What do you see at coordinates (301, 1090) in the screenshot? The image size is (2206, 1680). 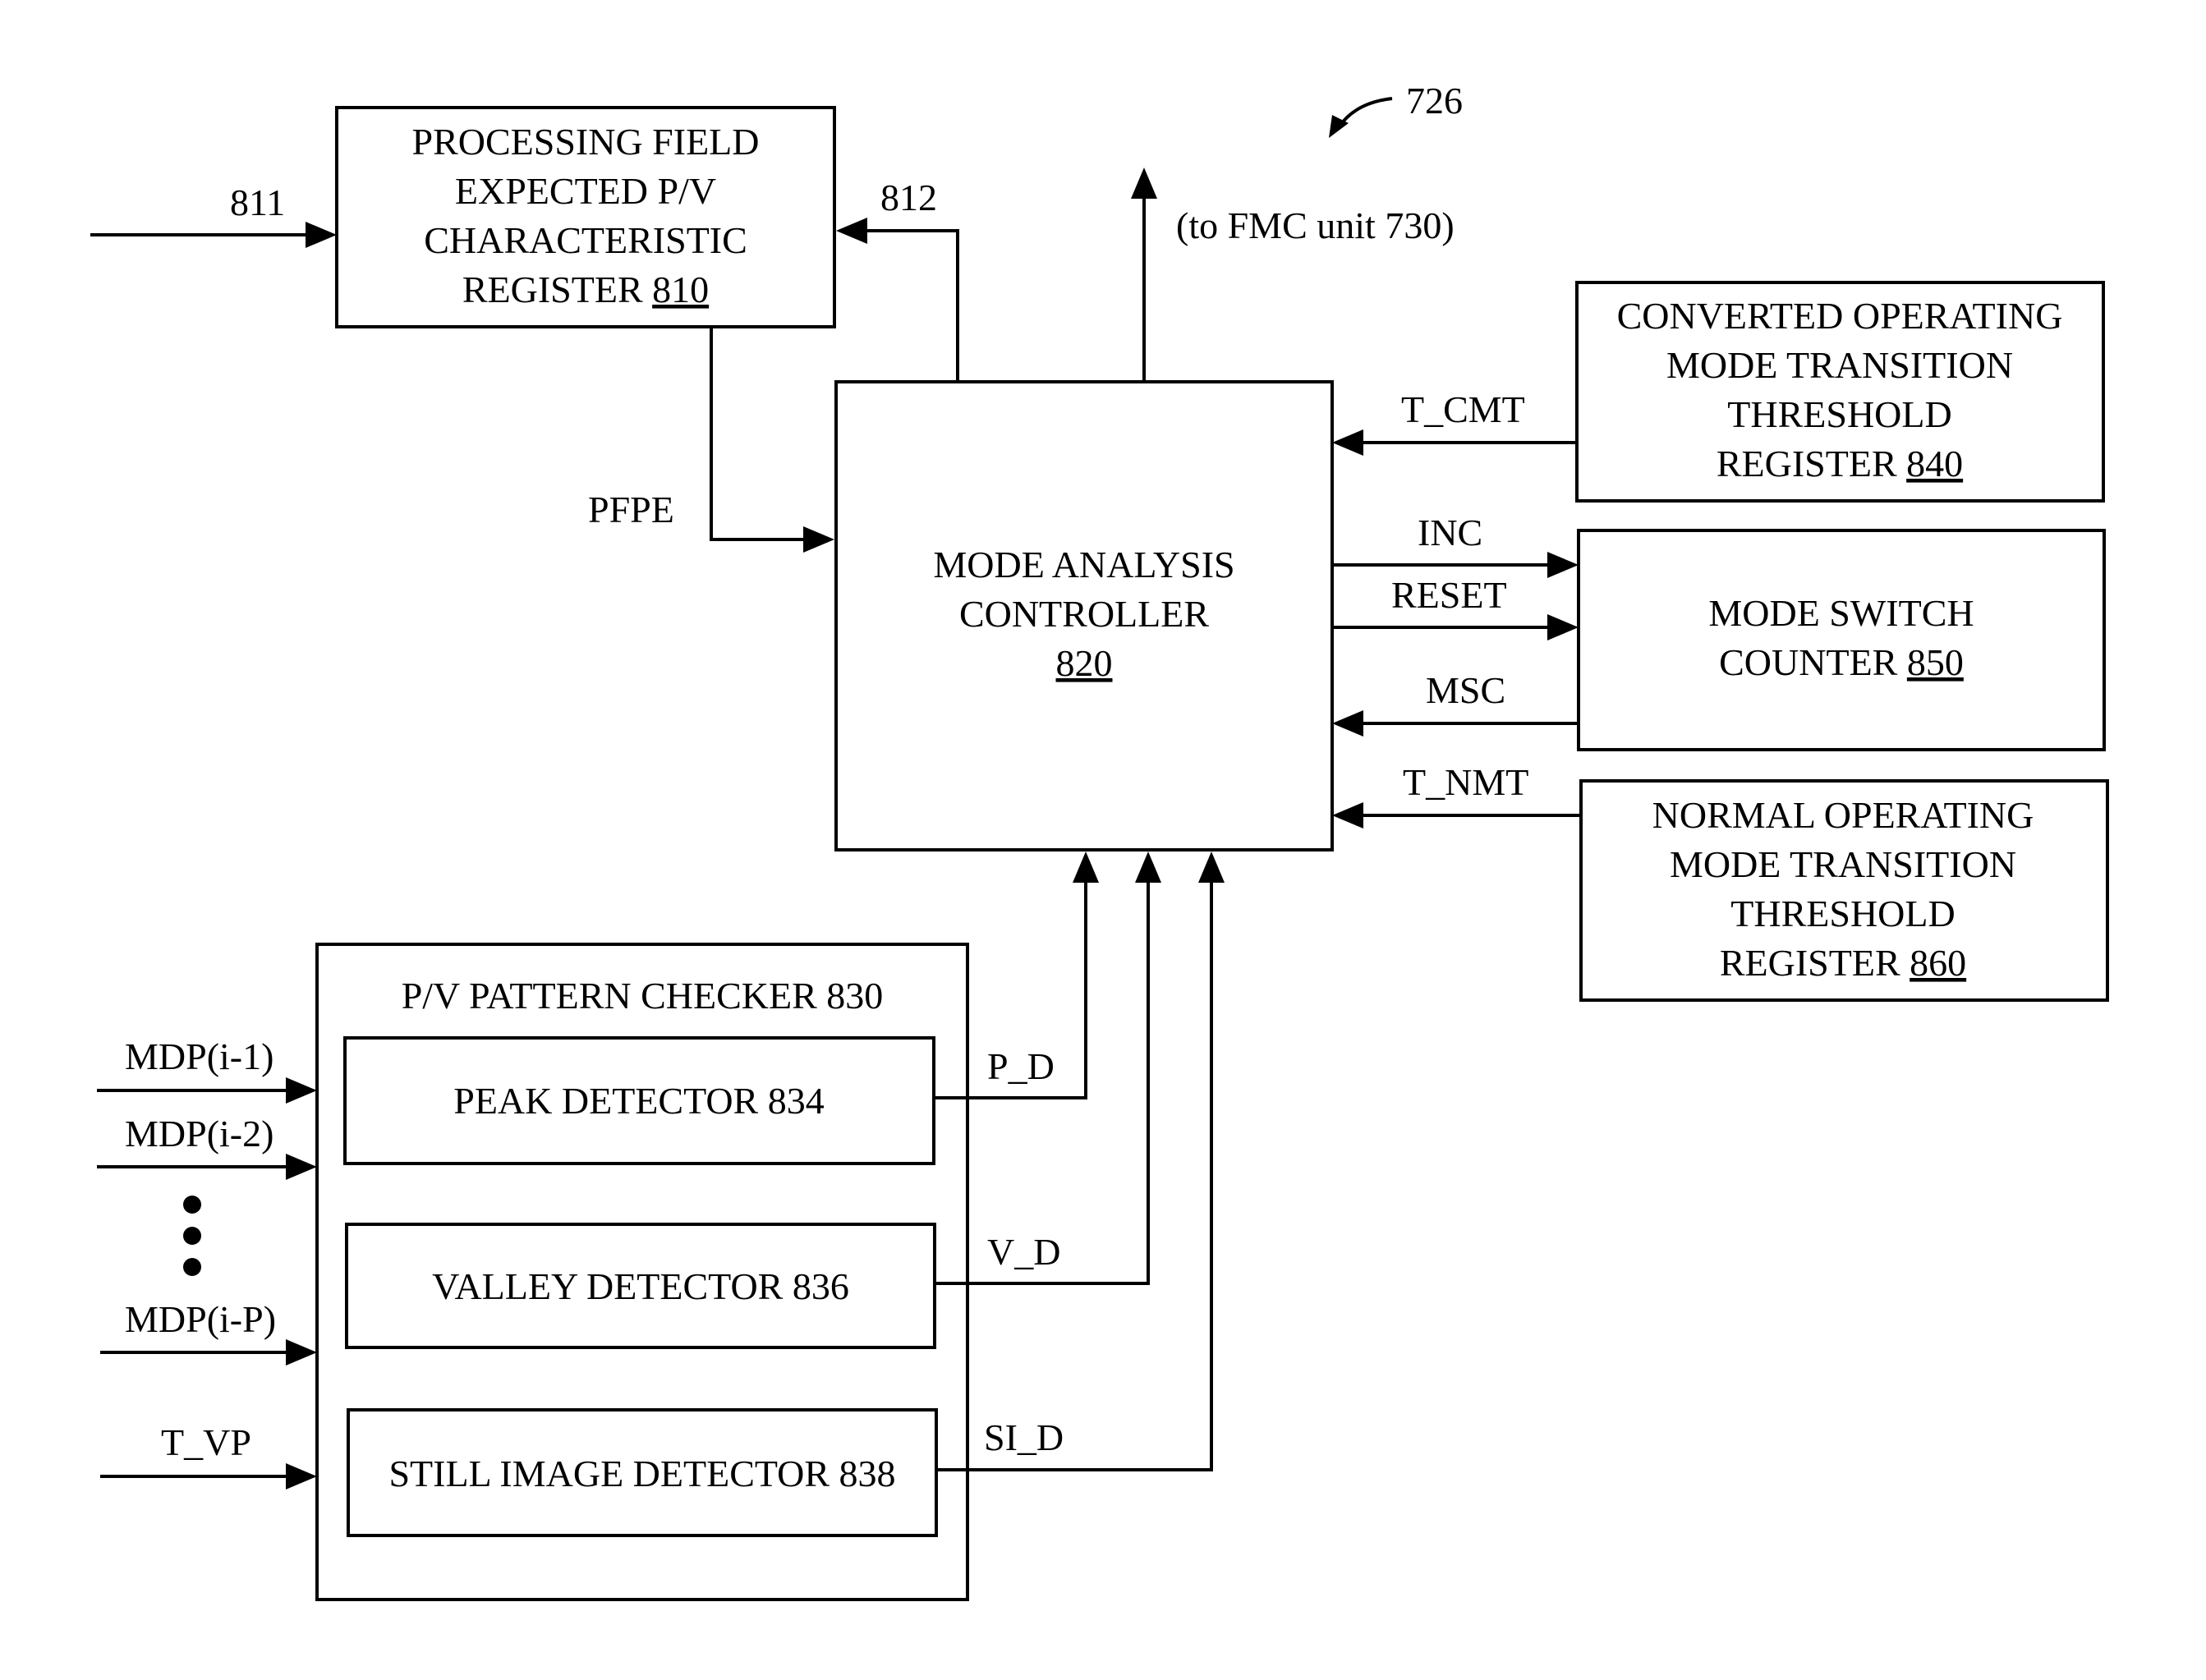 I see `signal-mdp-1-arrowhead-icon` at bounding box center [301, 1090].